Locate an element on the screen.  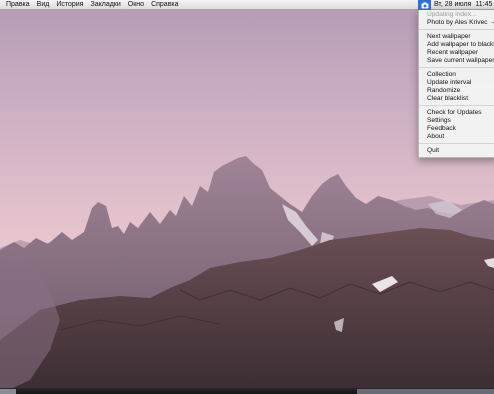
collection-item: Collection is located at coordinates (441, 75).